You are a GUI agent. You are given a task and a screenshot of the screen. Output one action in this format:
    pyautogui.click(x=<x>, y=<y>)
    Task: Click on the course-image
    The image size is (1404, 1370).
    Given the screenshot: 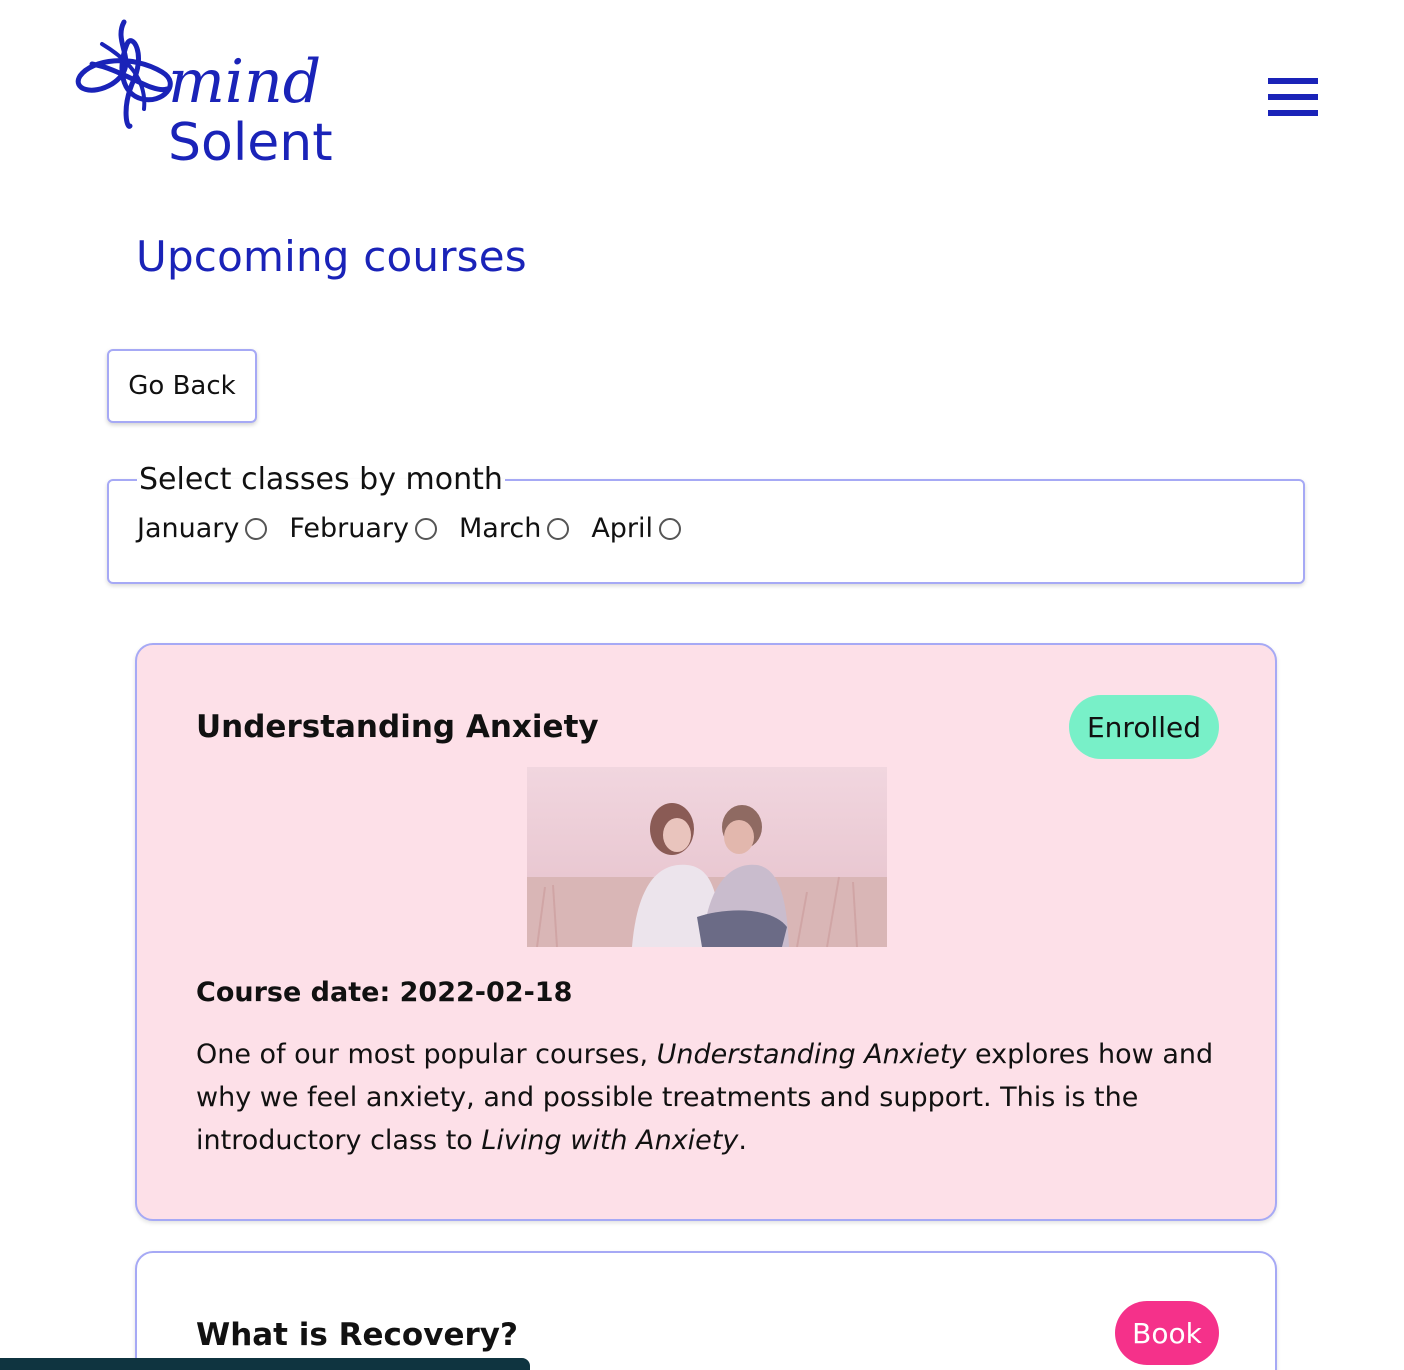 What is the action you would take?
    pyautogui.click(x=707, y=857)
    